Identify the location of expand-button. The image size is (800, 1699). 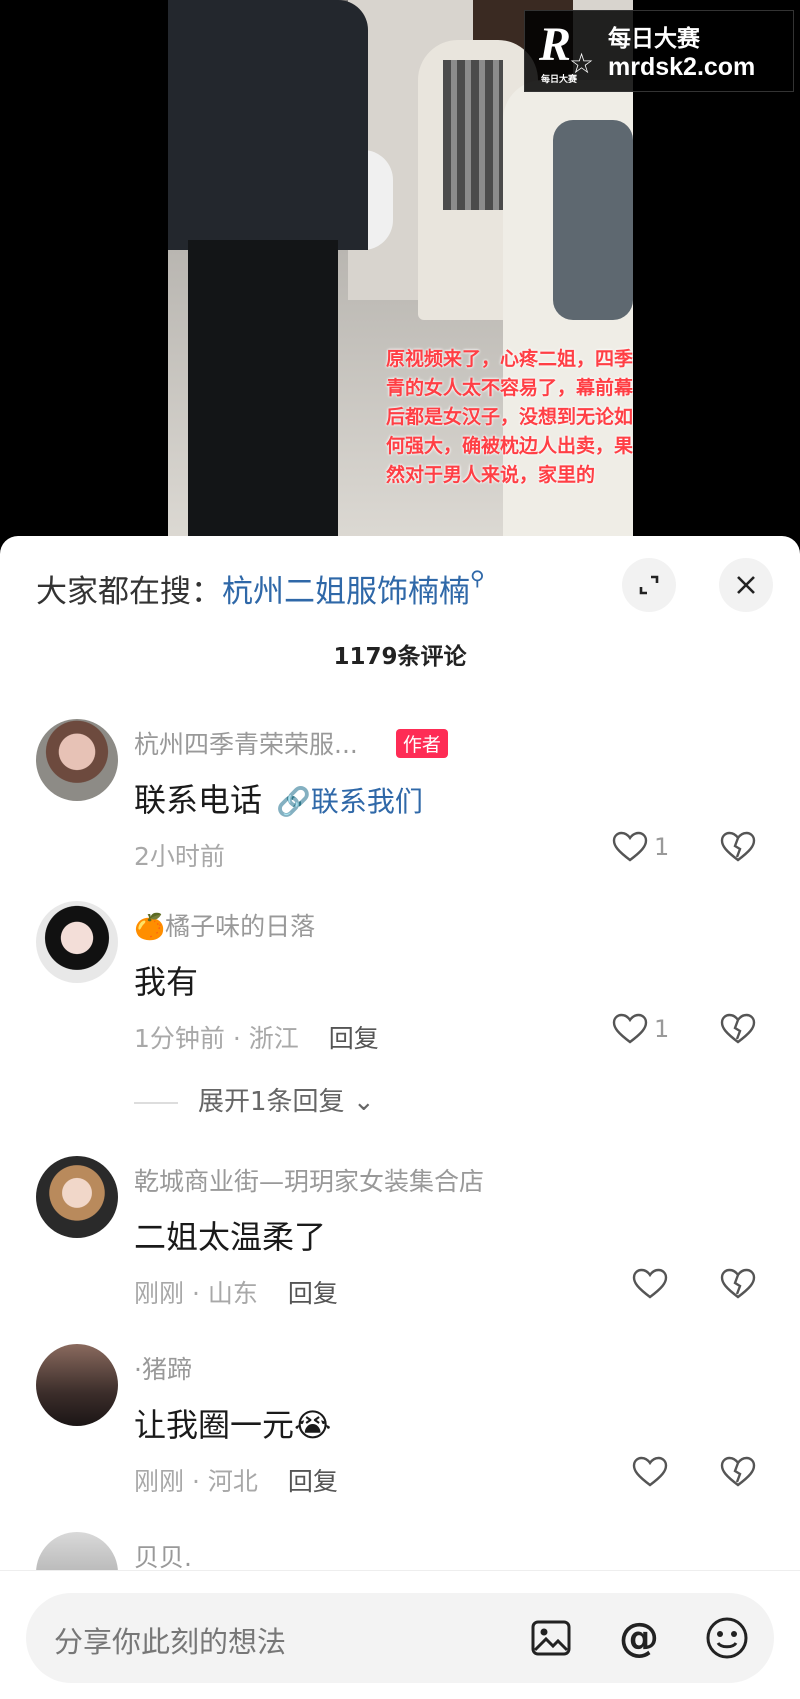
(649, 585).